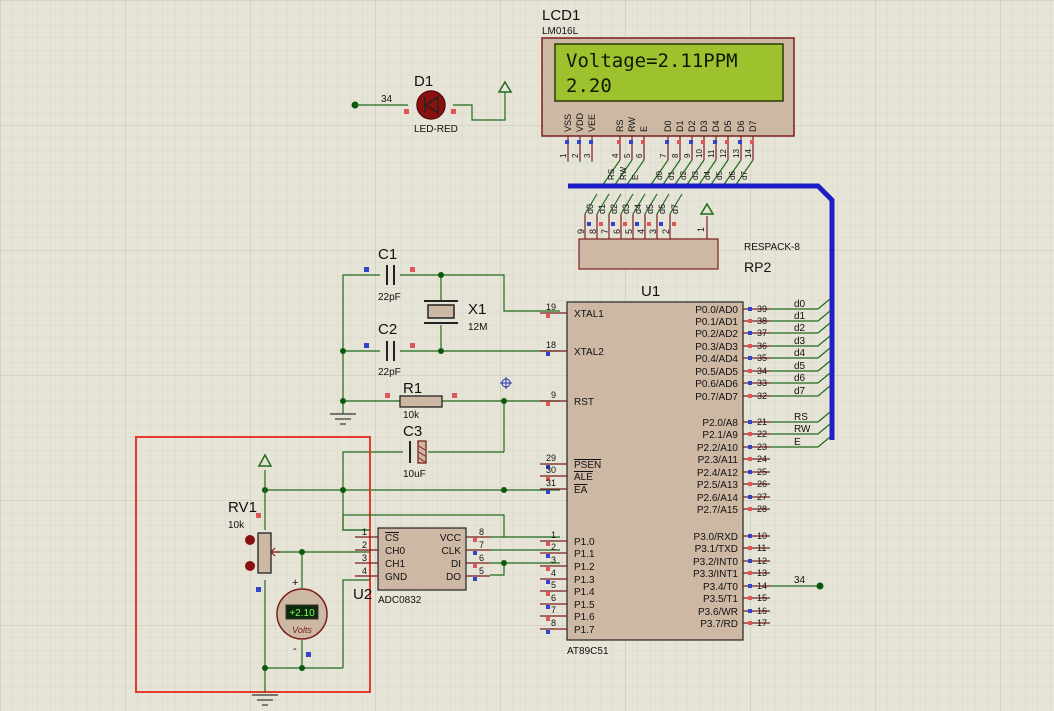  Describe the element at coordinates (581, 231) in the screenshot. I see `rp2-pin-num: 9` at that location.